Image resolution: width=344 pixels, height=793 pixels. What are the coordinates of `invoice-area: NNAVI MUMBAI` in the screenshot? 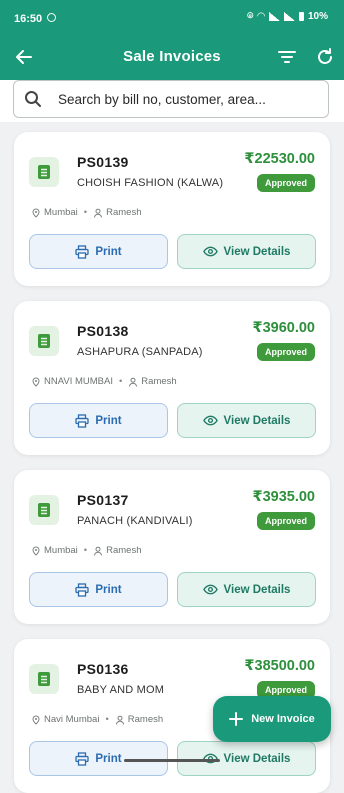 It's located at (78, 381).